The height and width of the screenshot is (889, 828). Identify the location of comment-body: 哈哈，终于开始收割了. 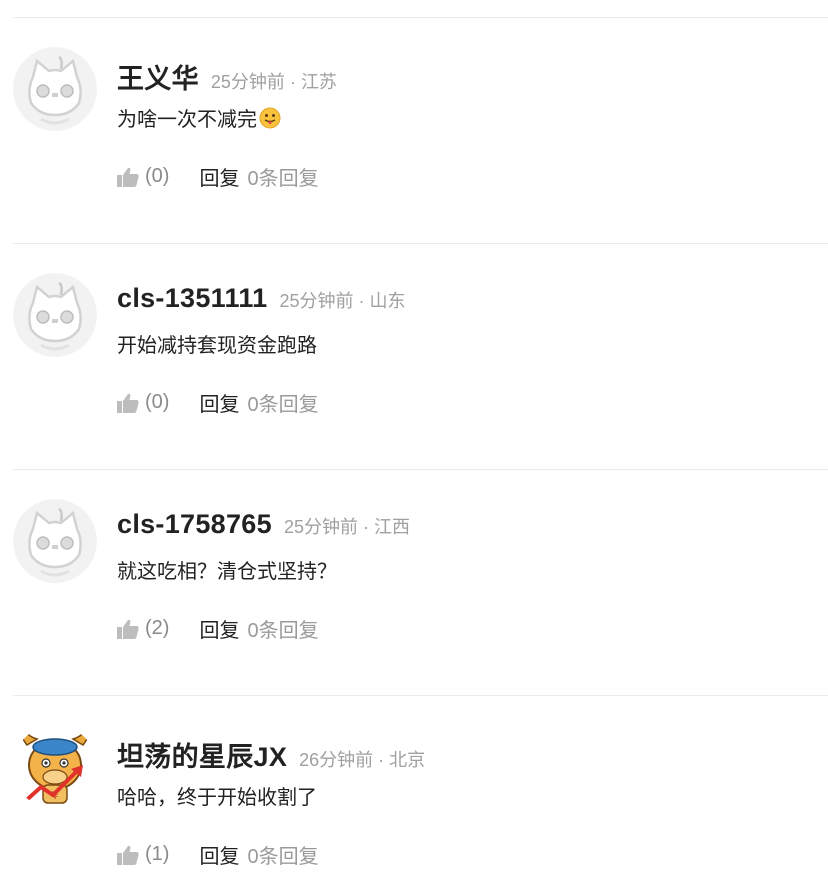
(217, 798).